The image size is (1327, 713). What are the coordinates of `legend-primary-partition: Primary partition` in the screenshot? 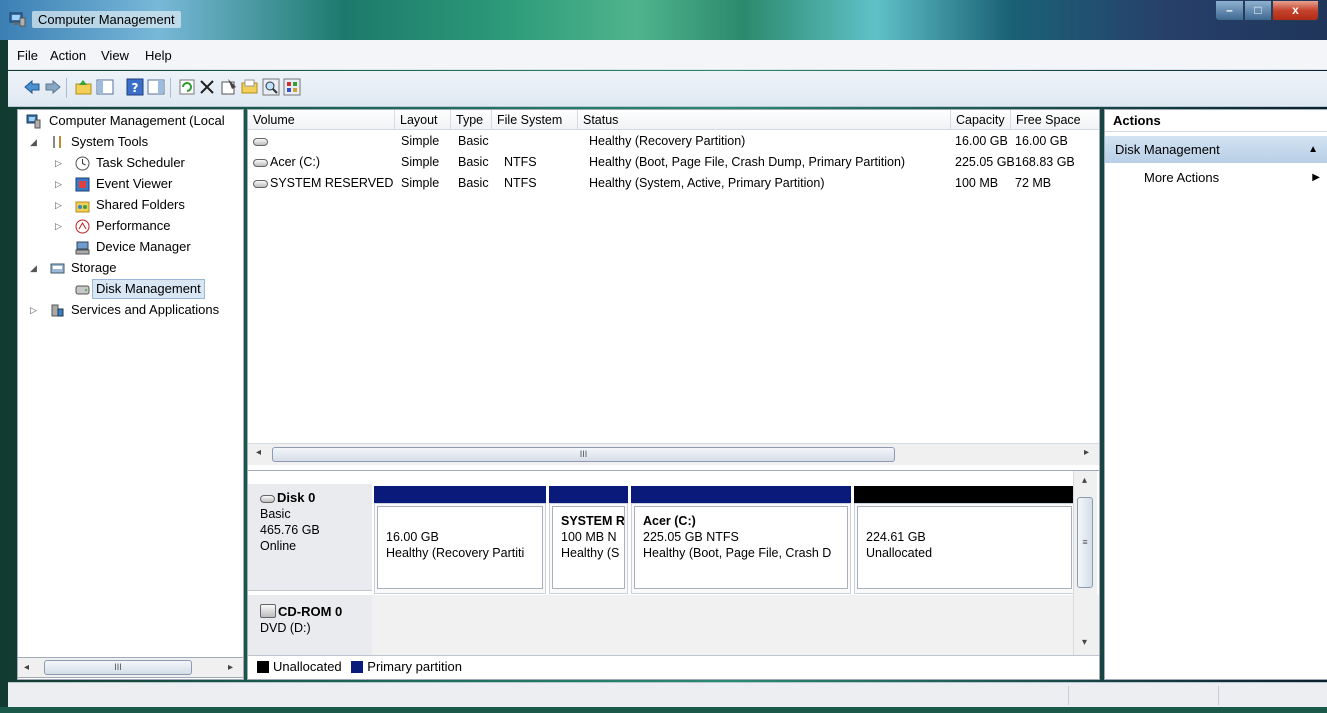 It's located at (414, 666).